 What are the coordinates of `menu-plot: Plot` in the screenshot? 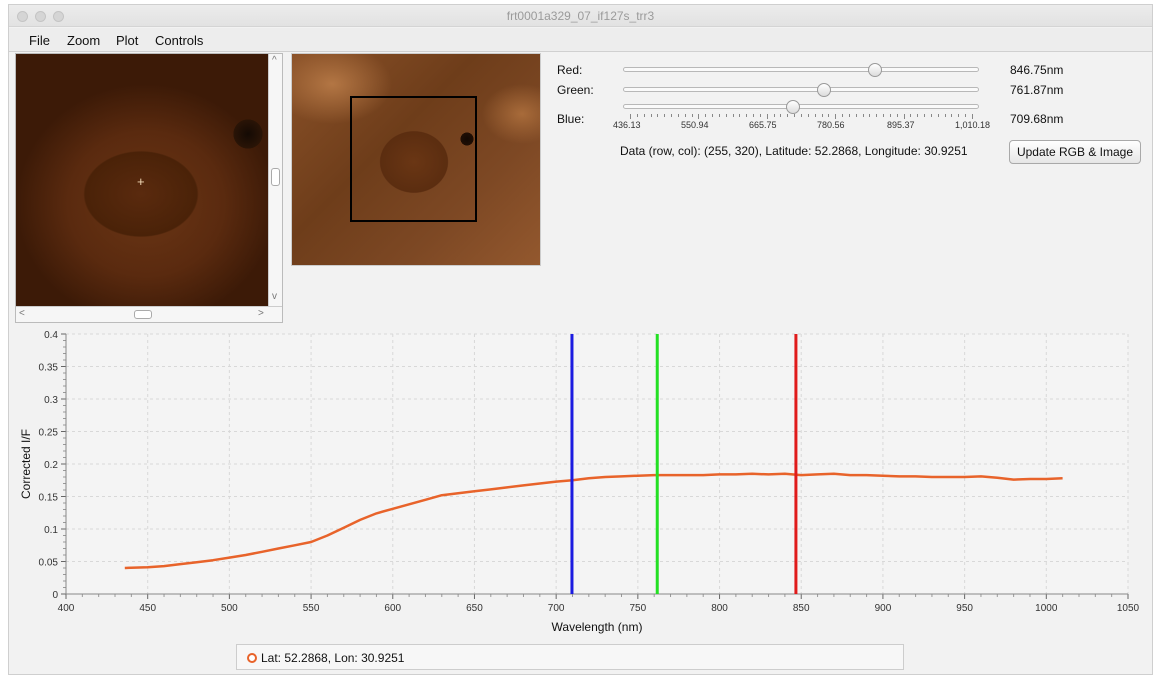 It's located at (127, 40).